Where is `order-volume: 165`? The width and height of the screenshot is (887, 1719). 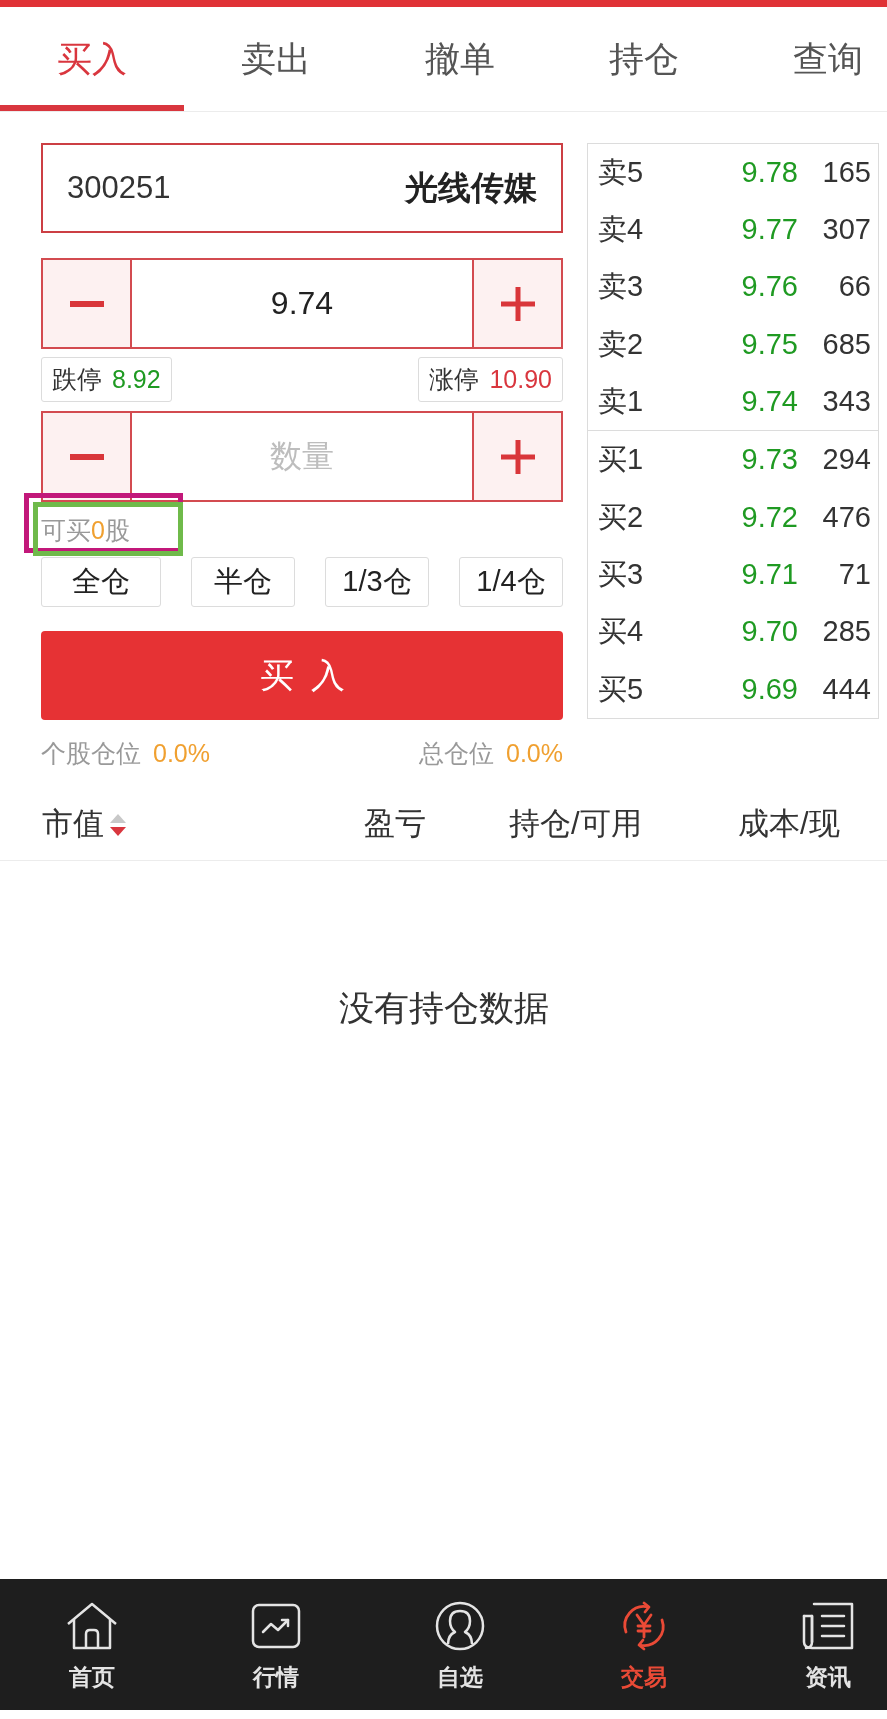
order-volume: 165 is located at coordinates (846, 172).